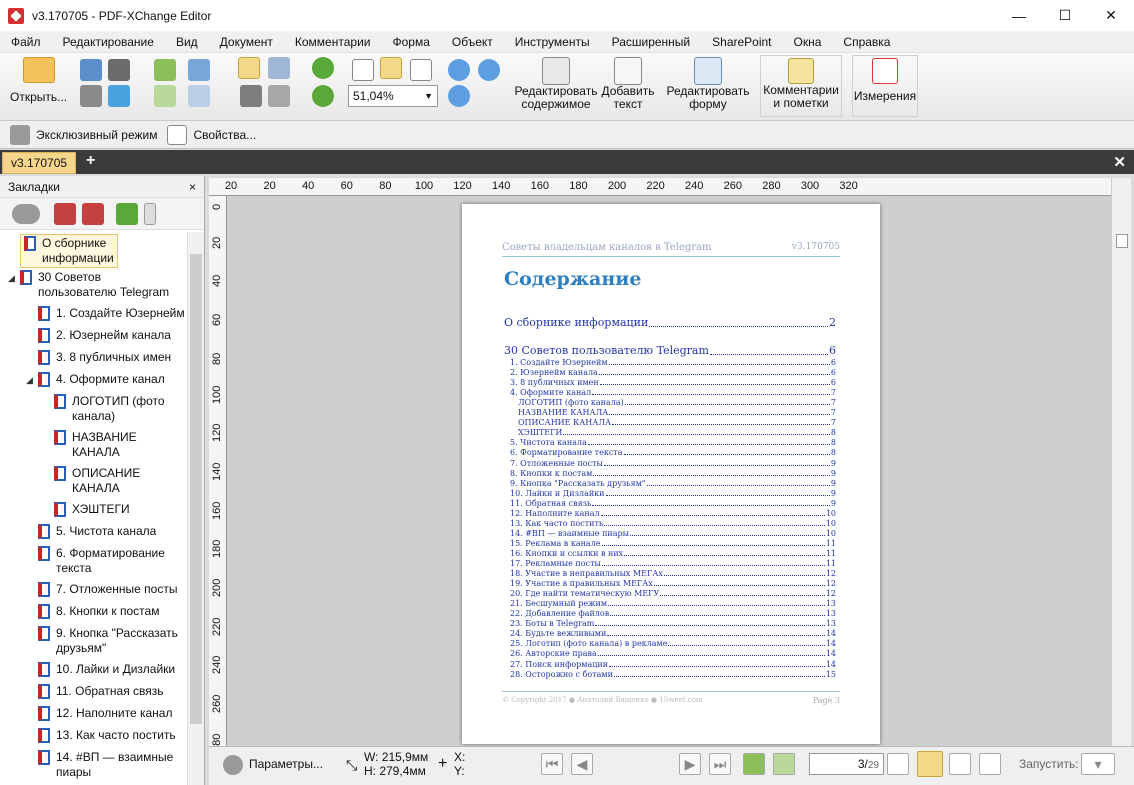 This screenshot has height=785, width=1134. I want to click on toc-entry: 14. #ВП — взаимные пиары 10, so click(673, 533).